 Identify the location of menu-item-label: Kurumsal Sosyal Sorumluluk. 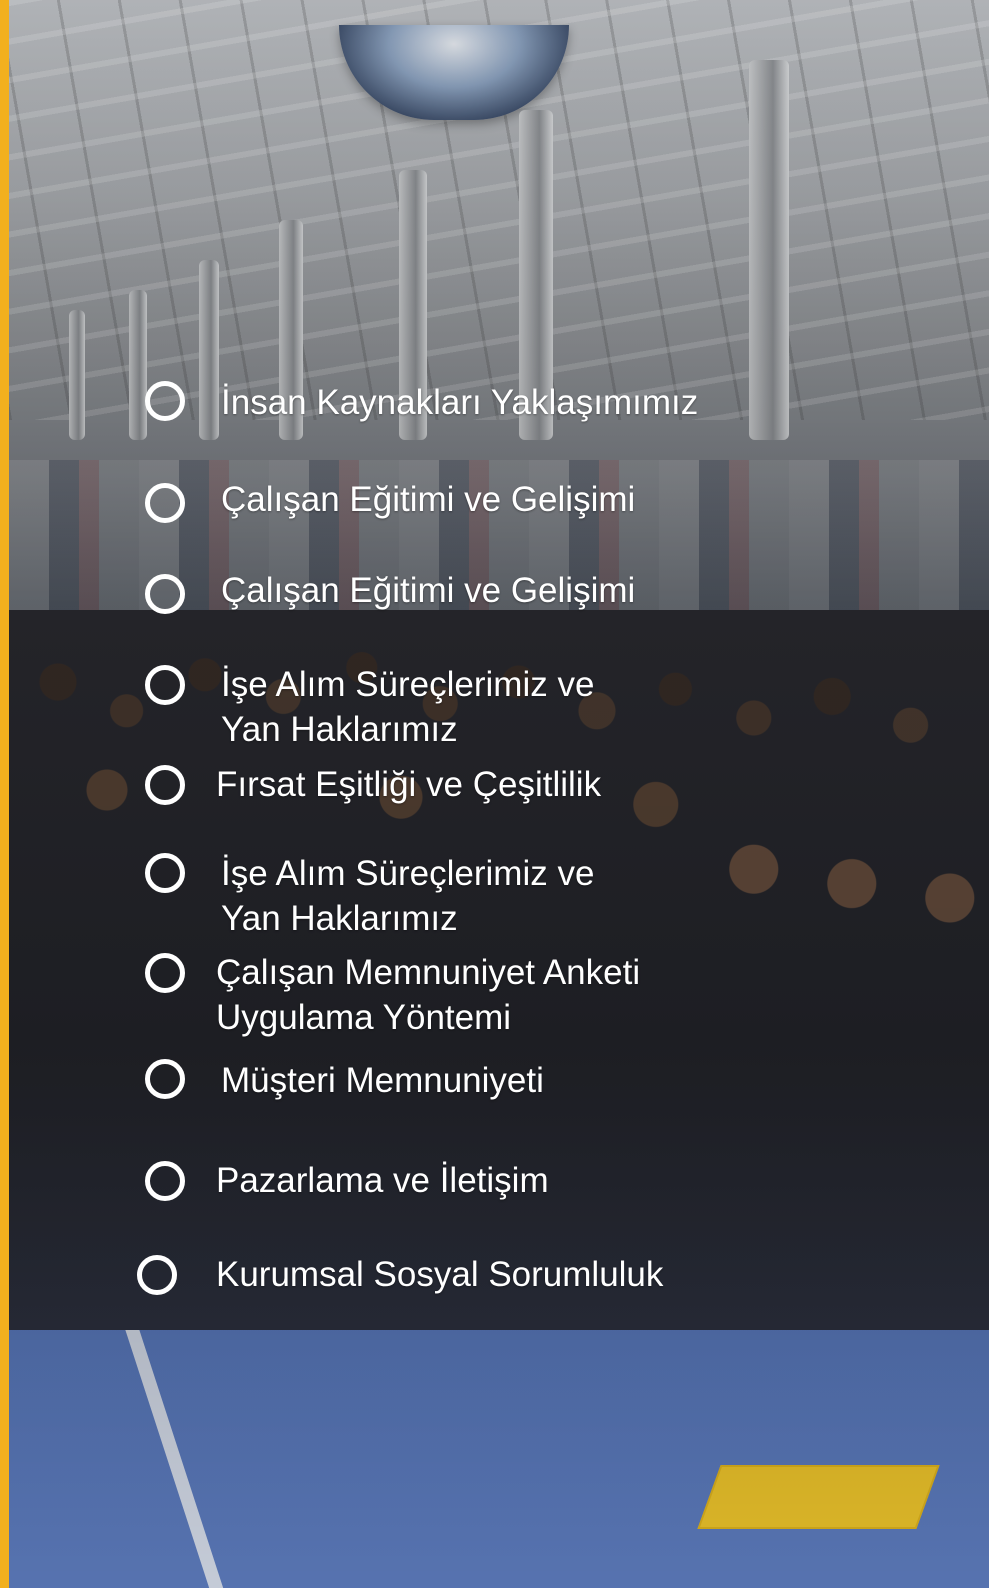
(440, 1274).